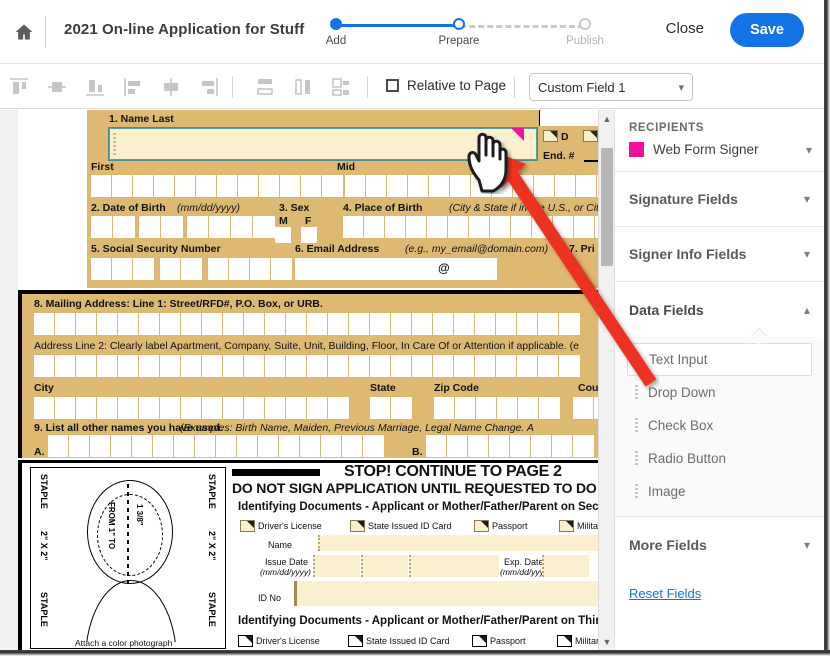  I want to click on checkbox-passport-second, so click(481, 526).